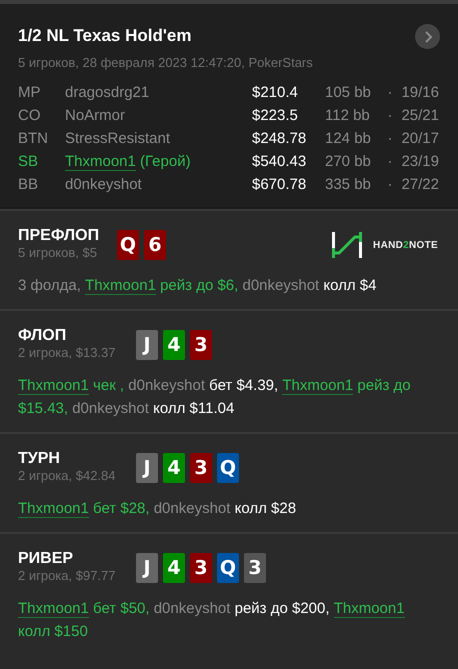 The width and height of the screenshot is (458, 669). Describe the element at coordinates (59, 236) in the screenshot. I see `street-title: ПРЕФЛОП` at that location.